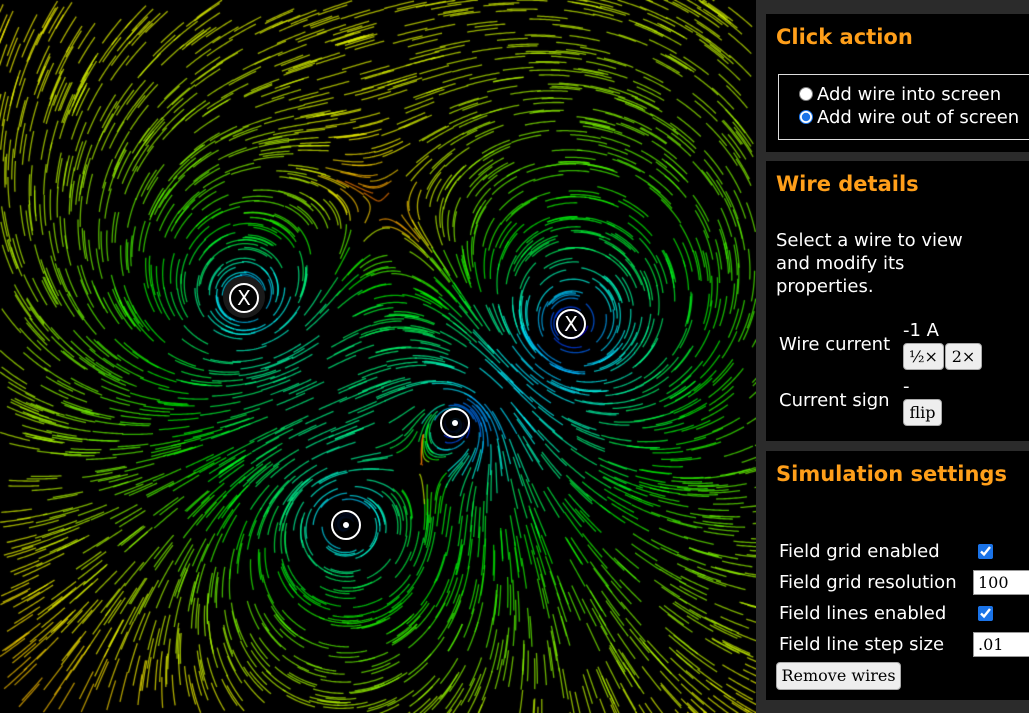 This screenshot has width=1029, height=713. I want to click on simulation-settings-title: Simulation settings, so click(891, 474).